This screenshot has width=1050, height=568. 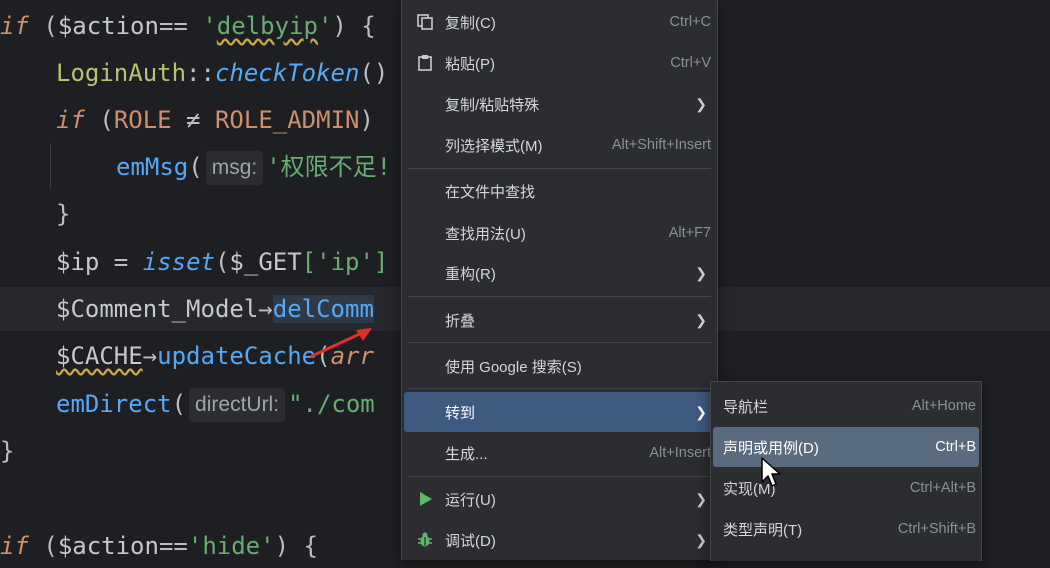 I want to click on operator: ≠, so click(x=193, y=120).